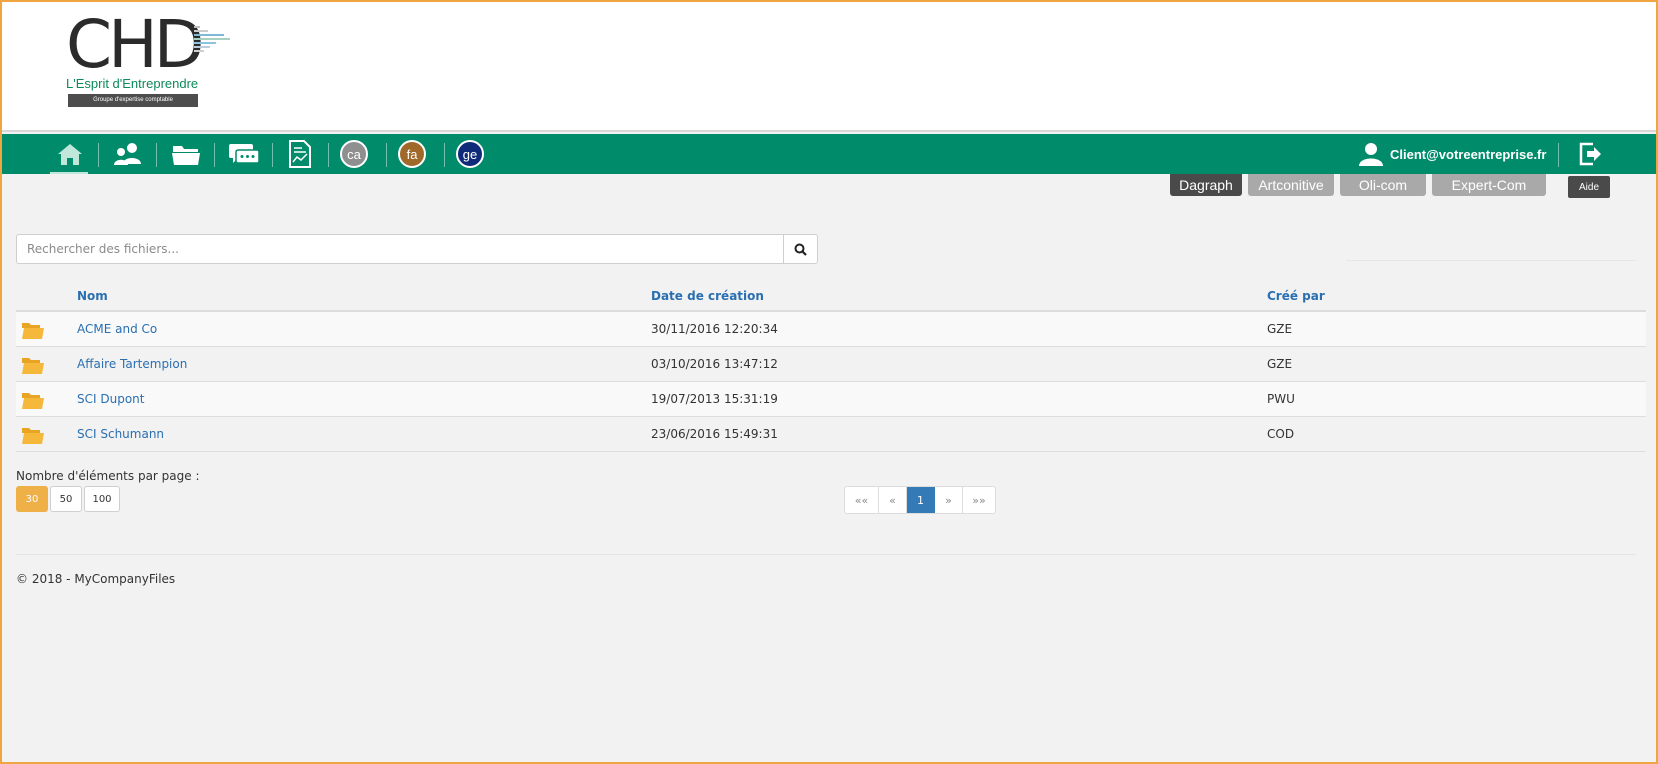 Image resolution: width=1658 pixels, height=764 pixels. I want to click on nav-files, so click(186, 154).